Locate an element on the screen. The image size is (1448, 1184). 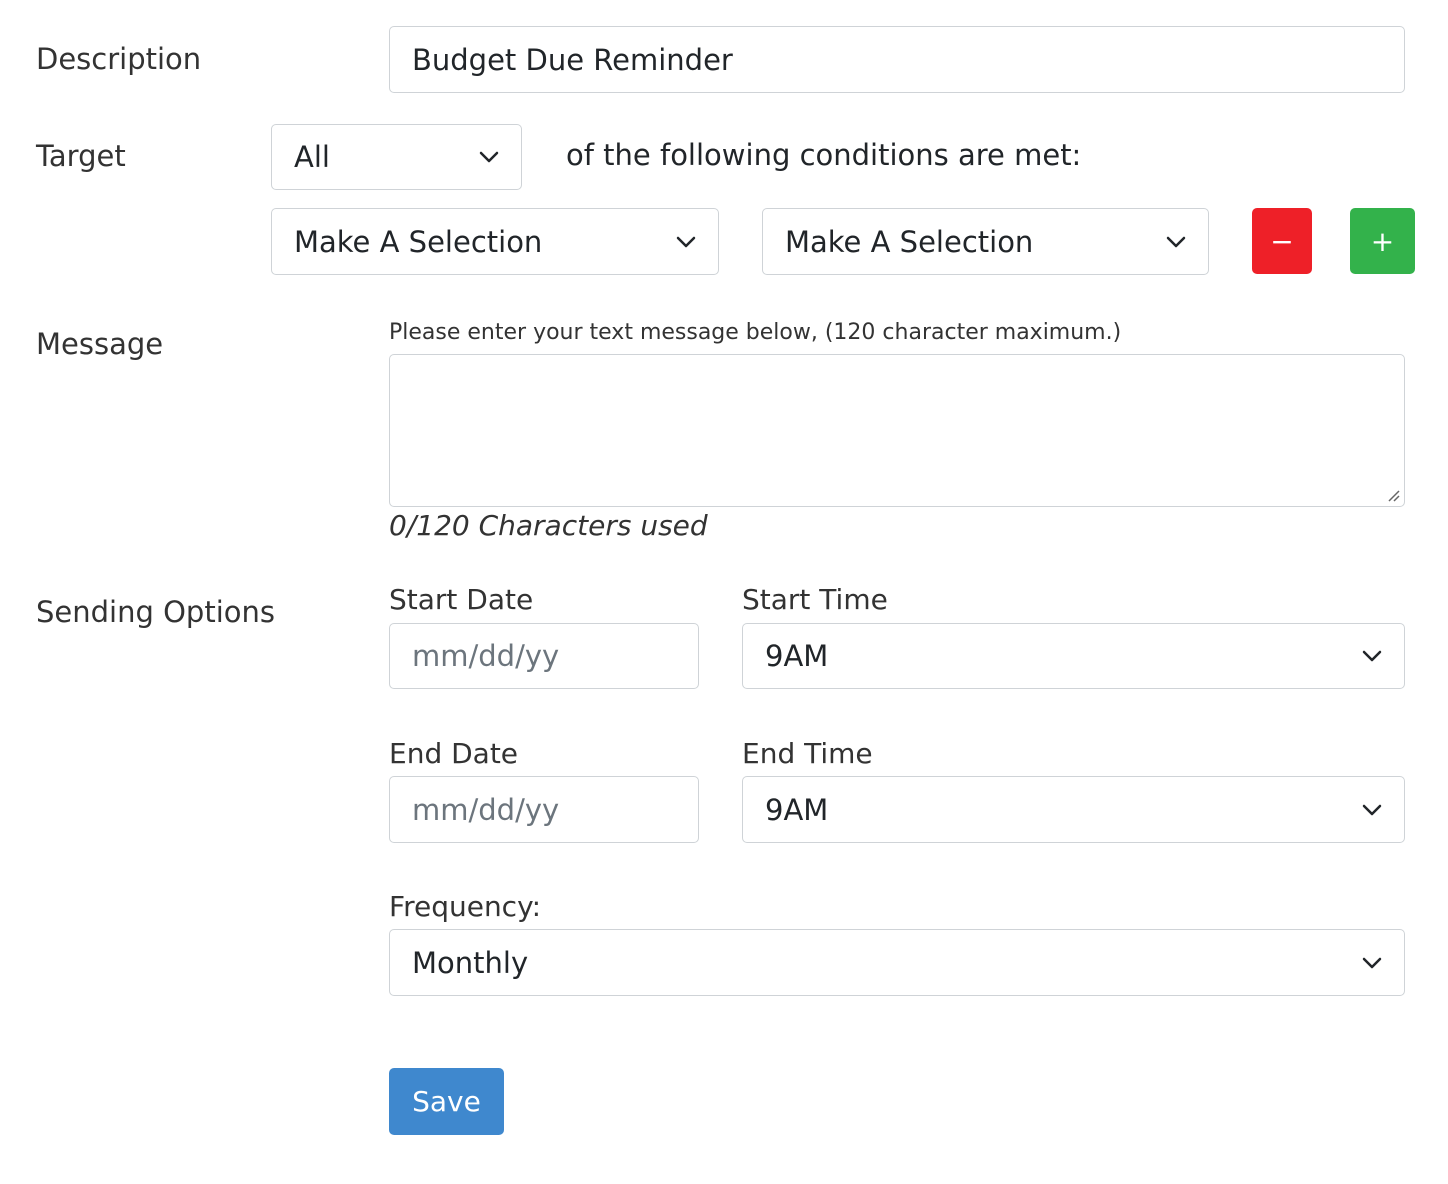
resize-grip-icon is located at coordinates (1393, 495).